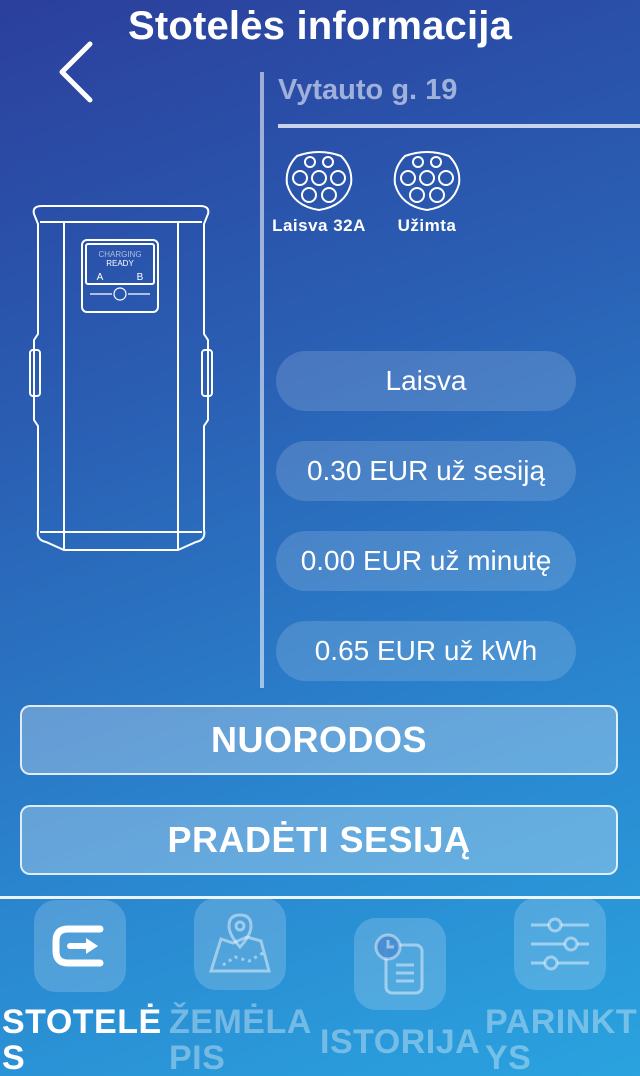 This screenshot has height=1076, width=640. Describe the element at coordinates (427, 225) in the screenshot. I see `connector-2-label: Užimta` at that location.